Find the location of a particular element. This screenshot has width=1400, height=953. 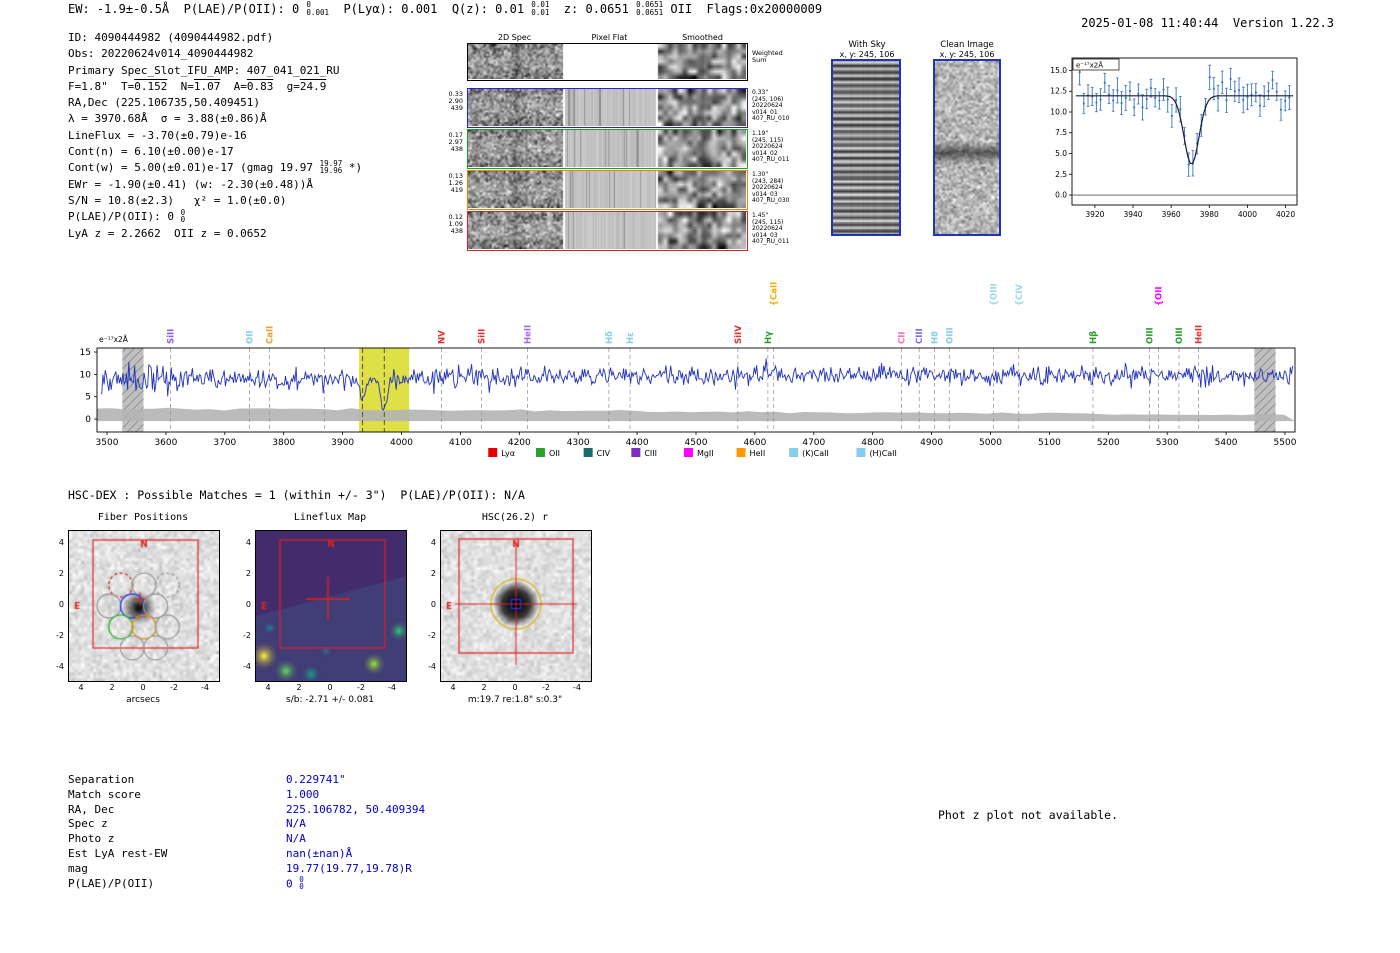

header-timestamp-version: 2025-01-08 11:40:44 Version 1.22.3 is located at coordinates (1193, 23).